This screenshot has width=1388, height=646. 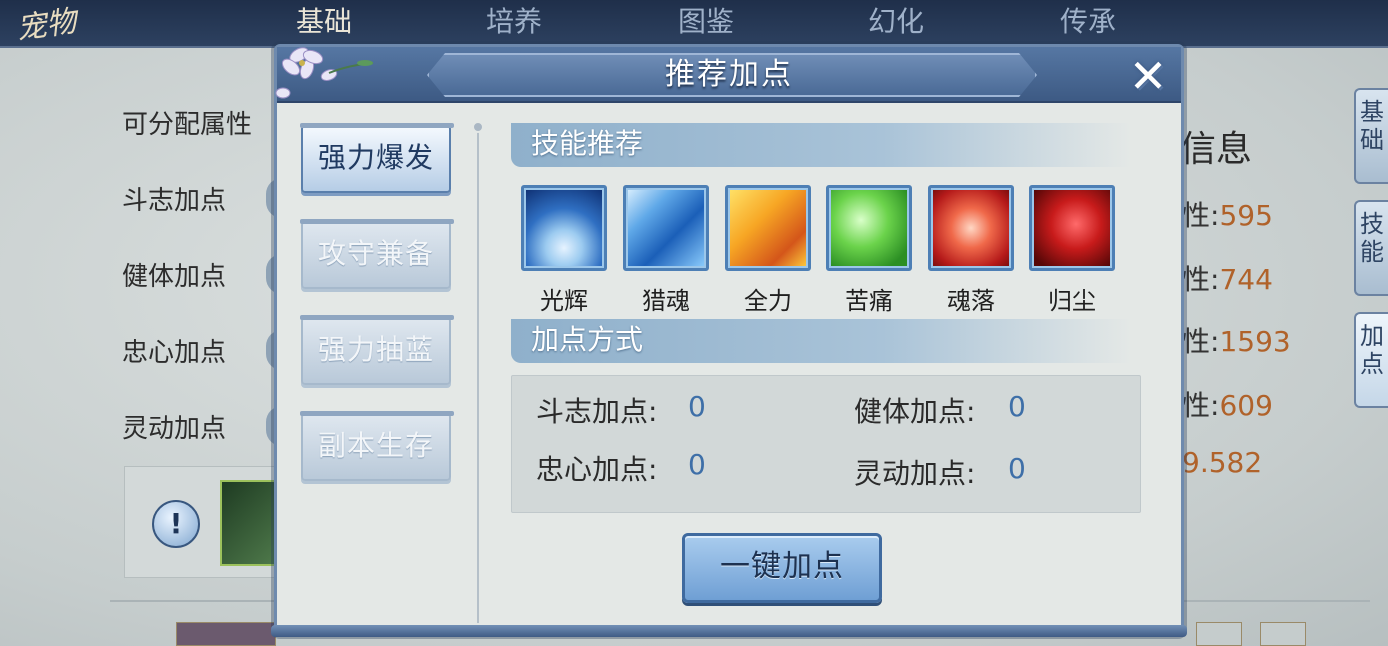 I want to click on dialog-header: 推荐加点 ✕, so click(x=729, y=75).